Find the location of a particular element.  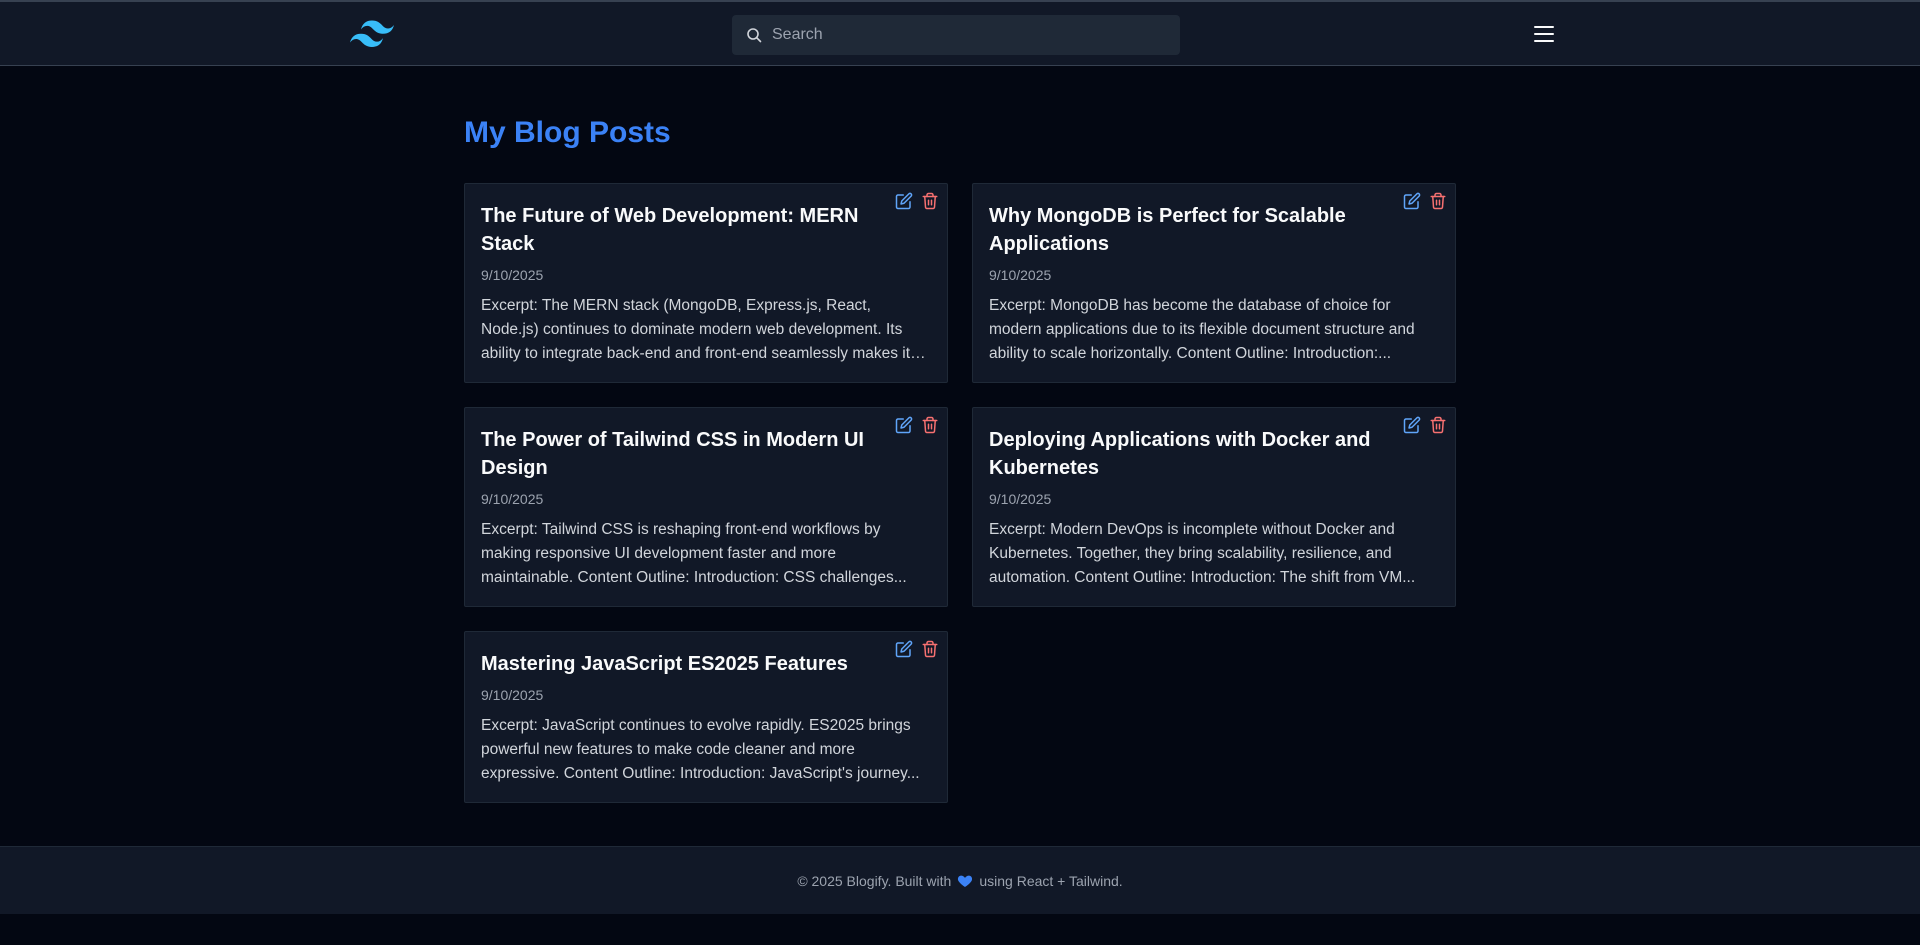

post-title: Mastering JavaScript ES2025 Features is located at coordinates (706, 664).